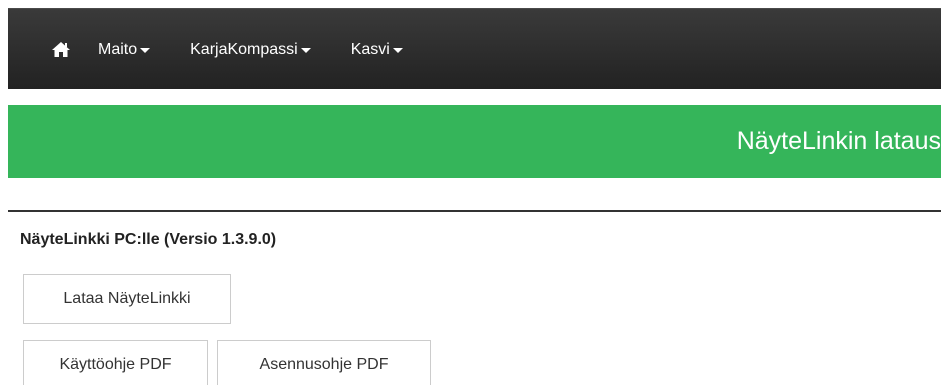  What do you see at coordinates (148, 239) in the screenshot?
I see `section-heading: NäyteLinkki PC:lle (Versio 1.3.9.0)` at bounding box center [148, 239].